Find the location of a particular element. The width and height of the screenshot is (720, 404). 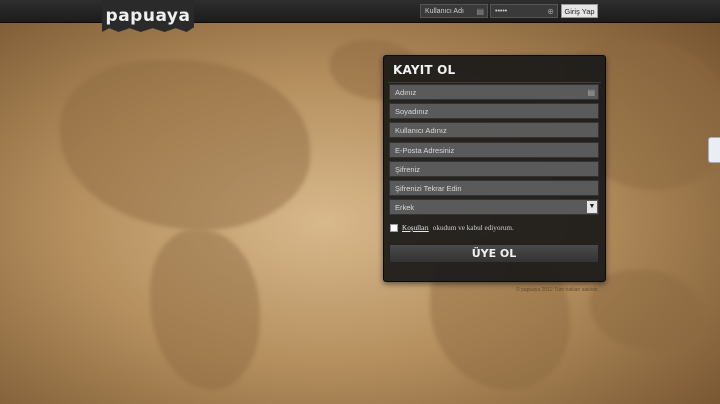

password-input: Şifreniz is located at coordinates (494, 169).